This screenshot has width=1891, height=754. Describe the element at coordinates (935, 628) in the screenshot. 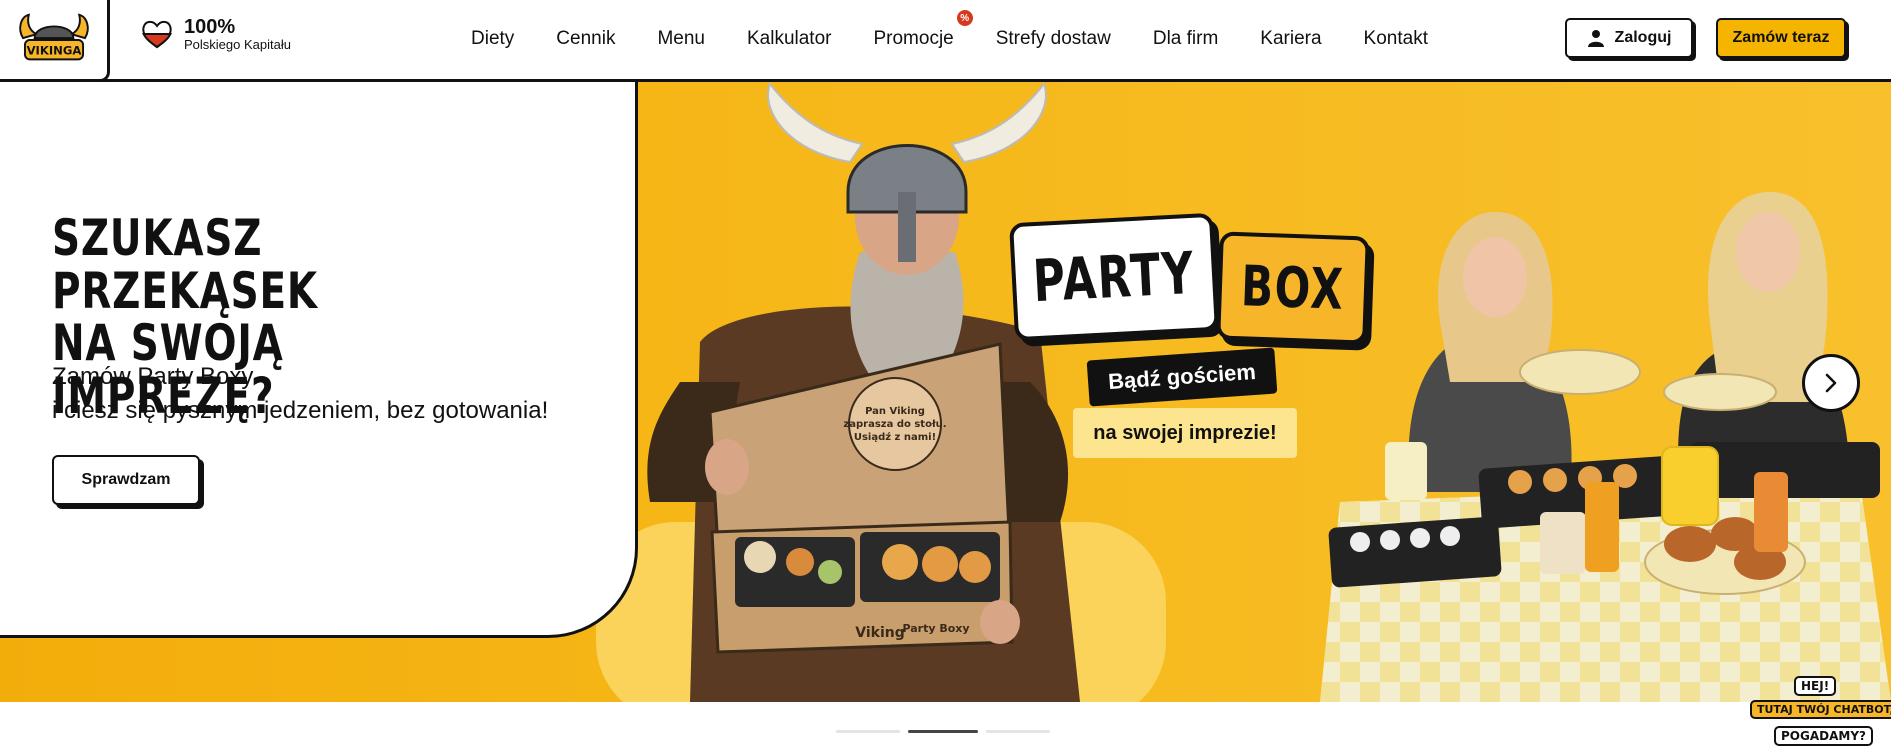

I see `box-print-label: Party Boxy` at that location.